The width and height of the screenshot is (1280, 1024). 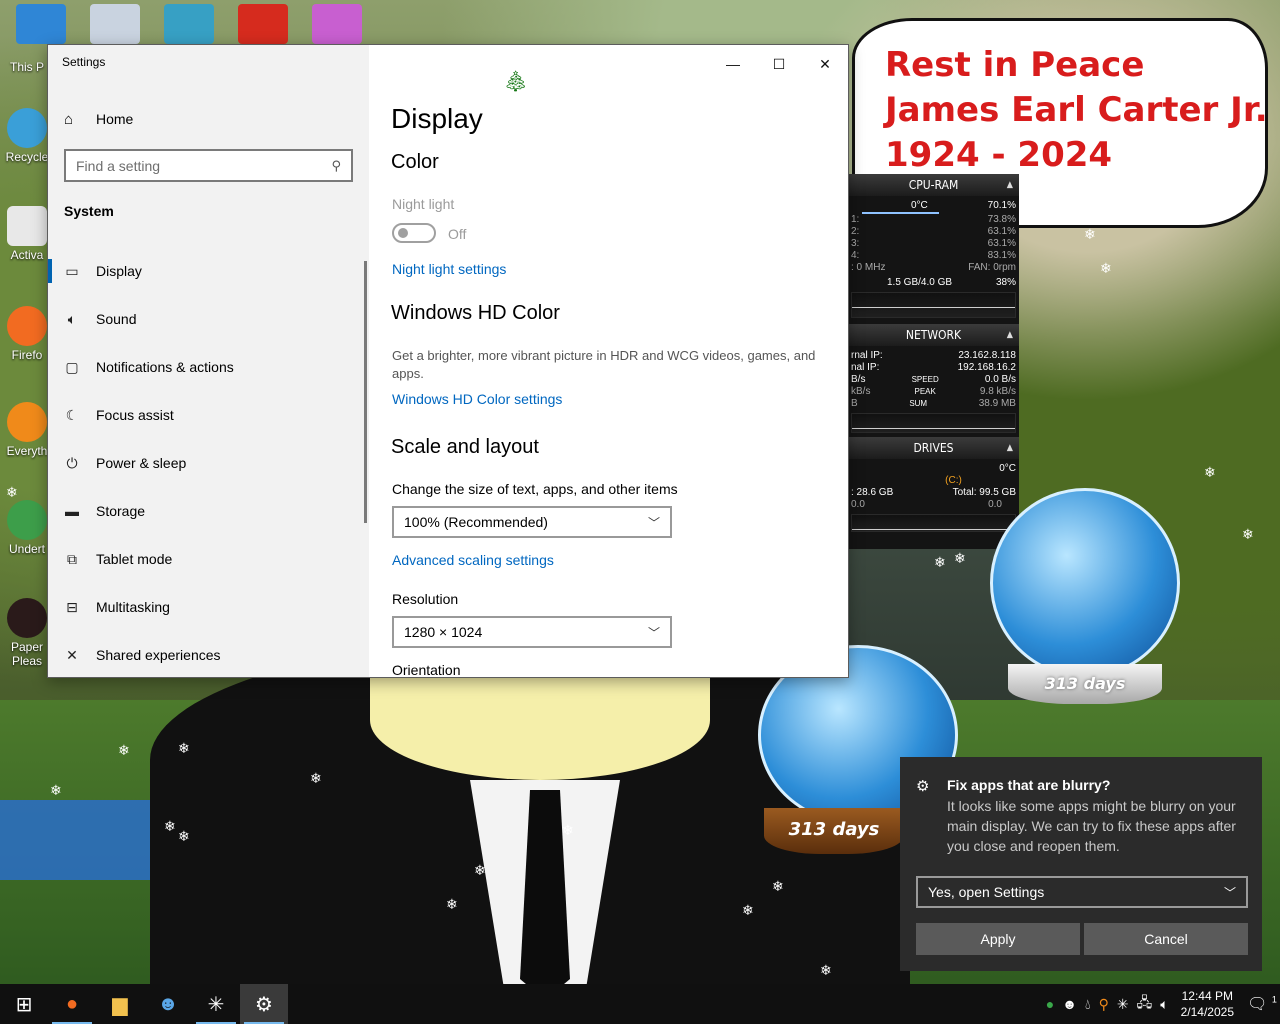 What do you see at coordinates (1000, 379) in the screenshot?
I see `net-speed: 0.0 B/s` at bounding box center [1000, 379].